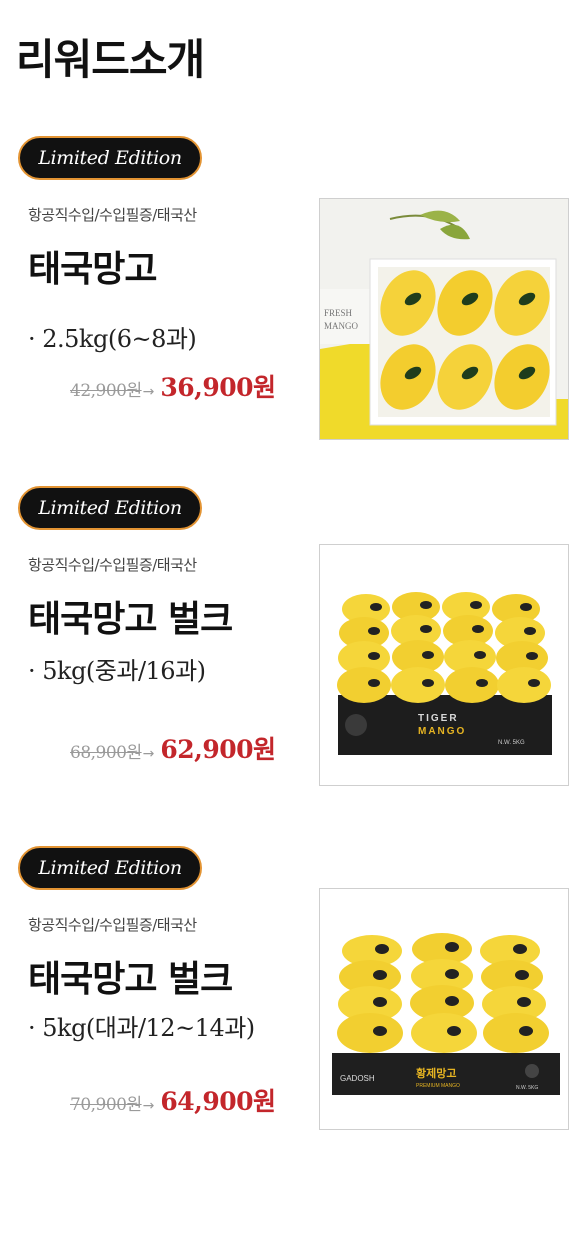 The image size is (583, 1249). I want to click on product-name: 태국망고, so click(92, 269).